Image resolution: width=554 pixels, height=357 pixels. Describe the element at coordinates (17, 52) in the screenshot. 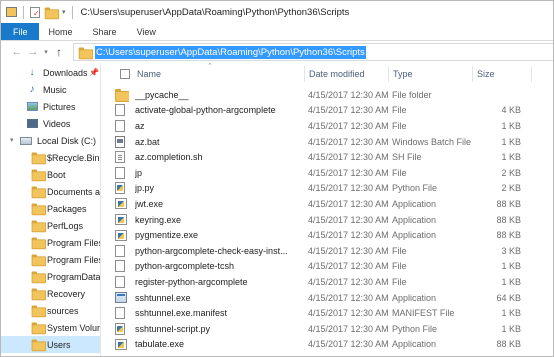

I see `back-arrow-icon: ←` at that location.